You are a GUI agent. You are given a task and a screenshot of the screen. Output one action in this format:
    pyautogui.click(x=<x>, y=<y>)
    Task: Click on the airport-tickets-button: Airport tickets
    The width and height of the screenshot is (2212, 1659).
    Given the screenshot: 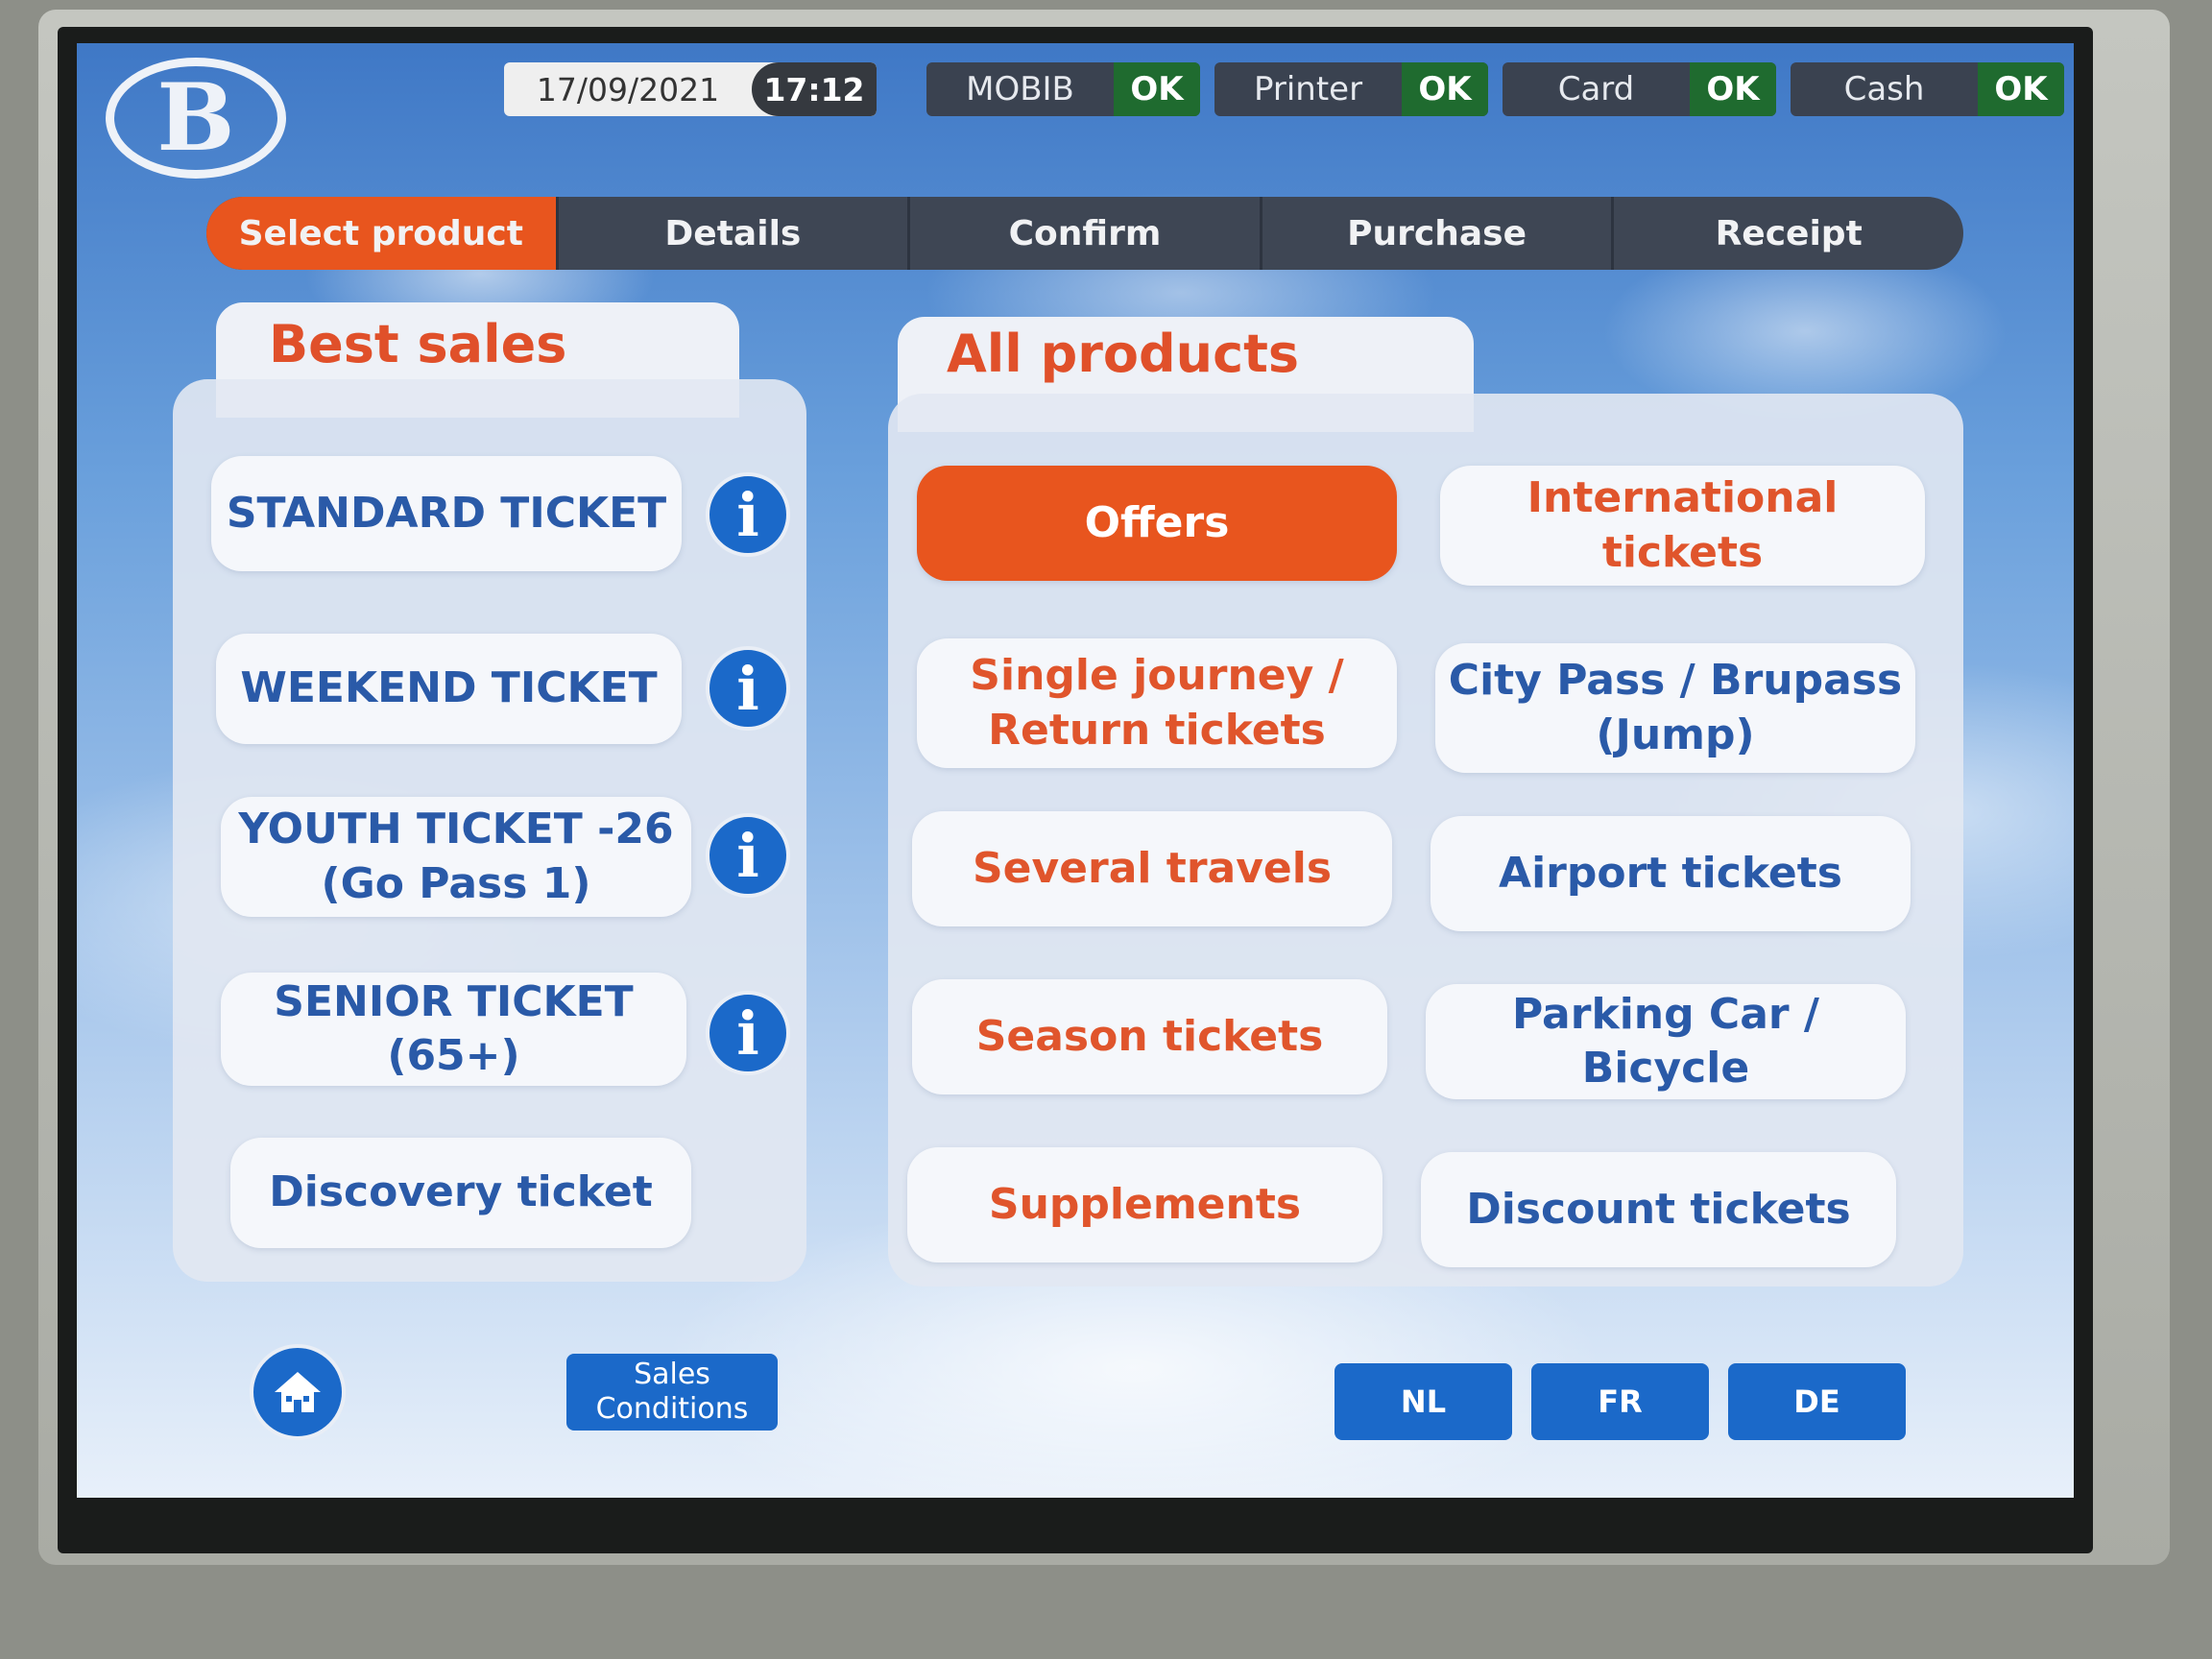 What is the action you would take?
    pyautogui.click(x=1671, y=873)
    